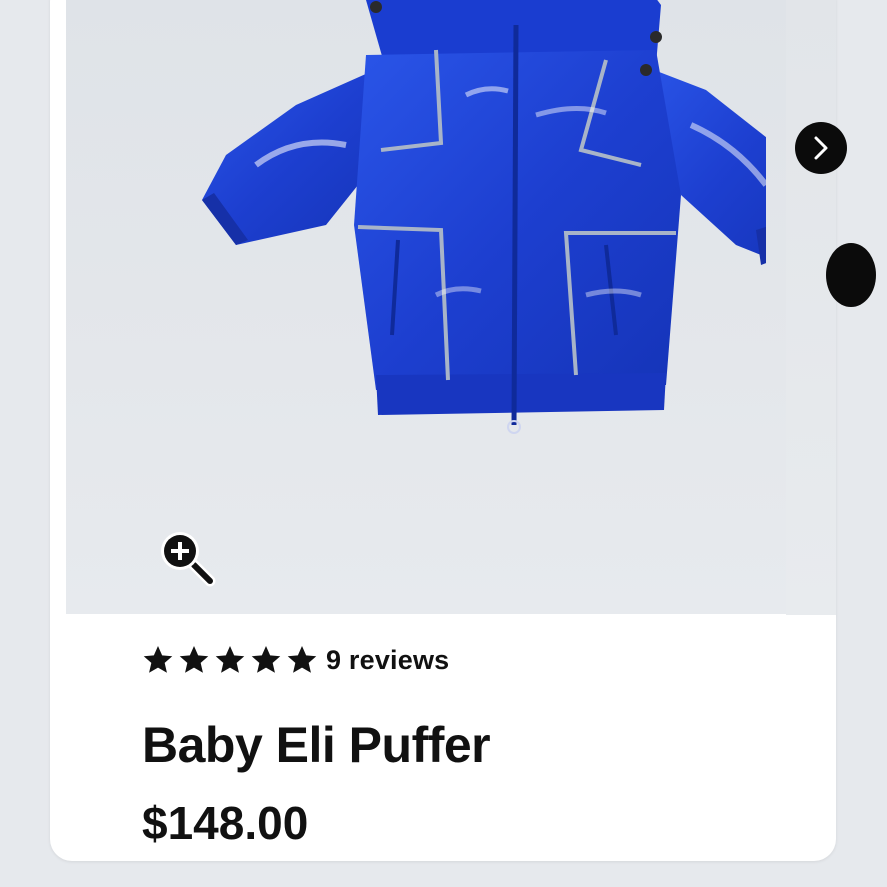  I want to click on reviews-count: 9 reviews, so click(387, 660).